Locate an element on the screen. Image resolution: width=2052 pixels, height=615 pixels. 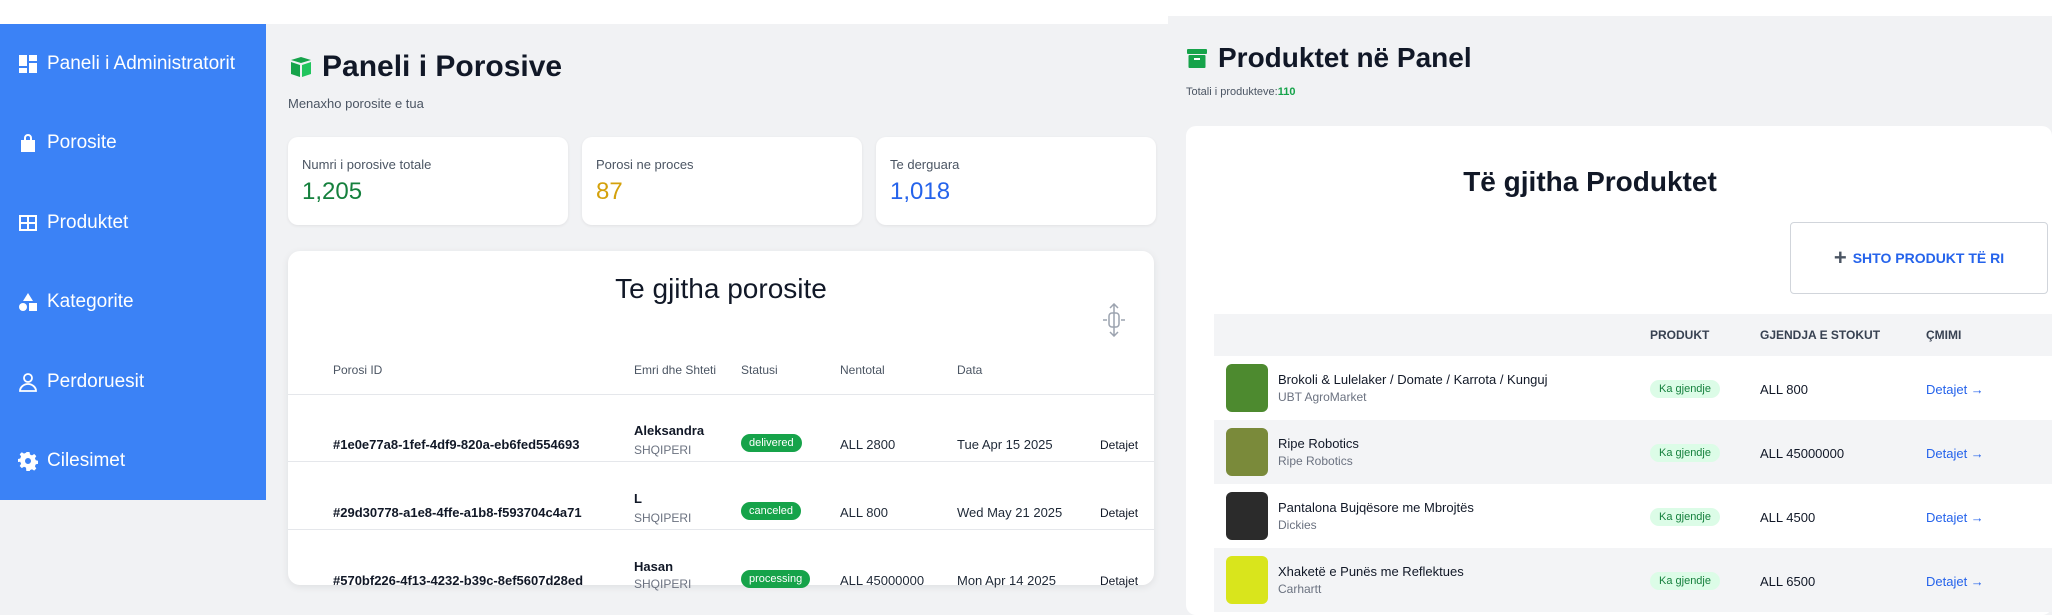
shapes-icon is located at coordinates (28, 302).